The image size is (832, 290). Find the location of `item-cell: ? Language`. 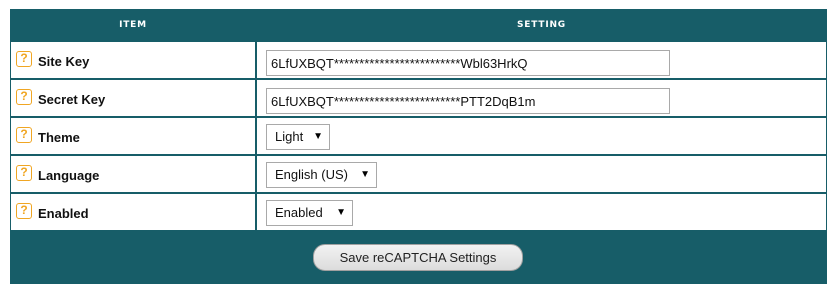

item-cell: ? Language is located at coordinates (133, 174).